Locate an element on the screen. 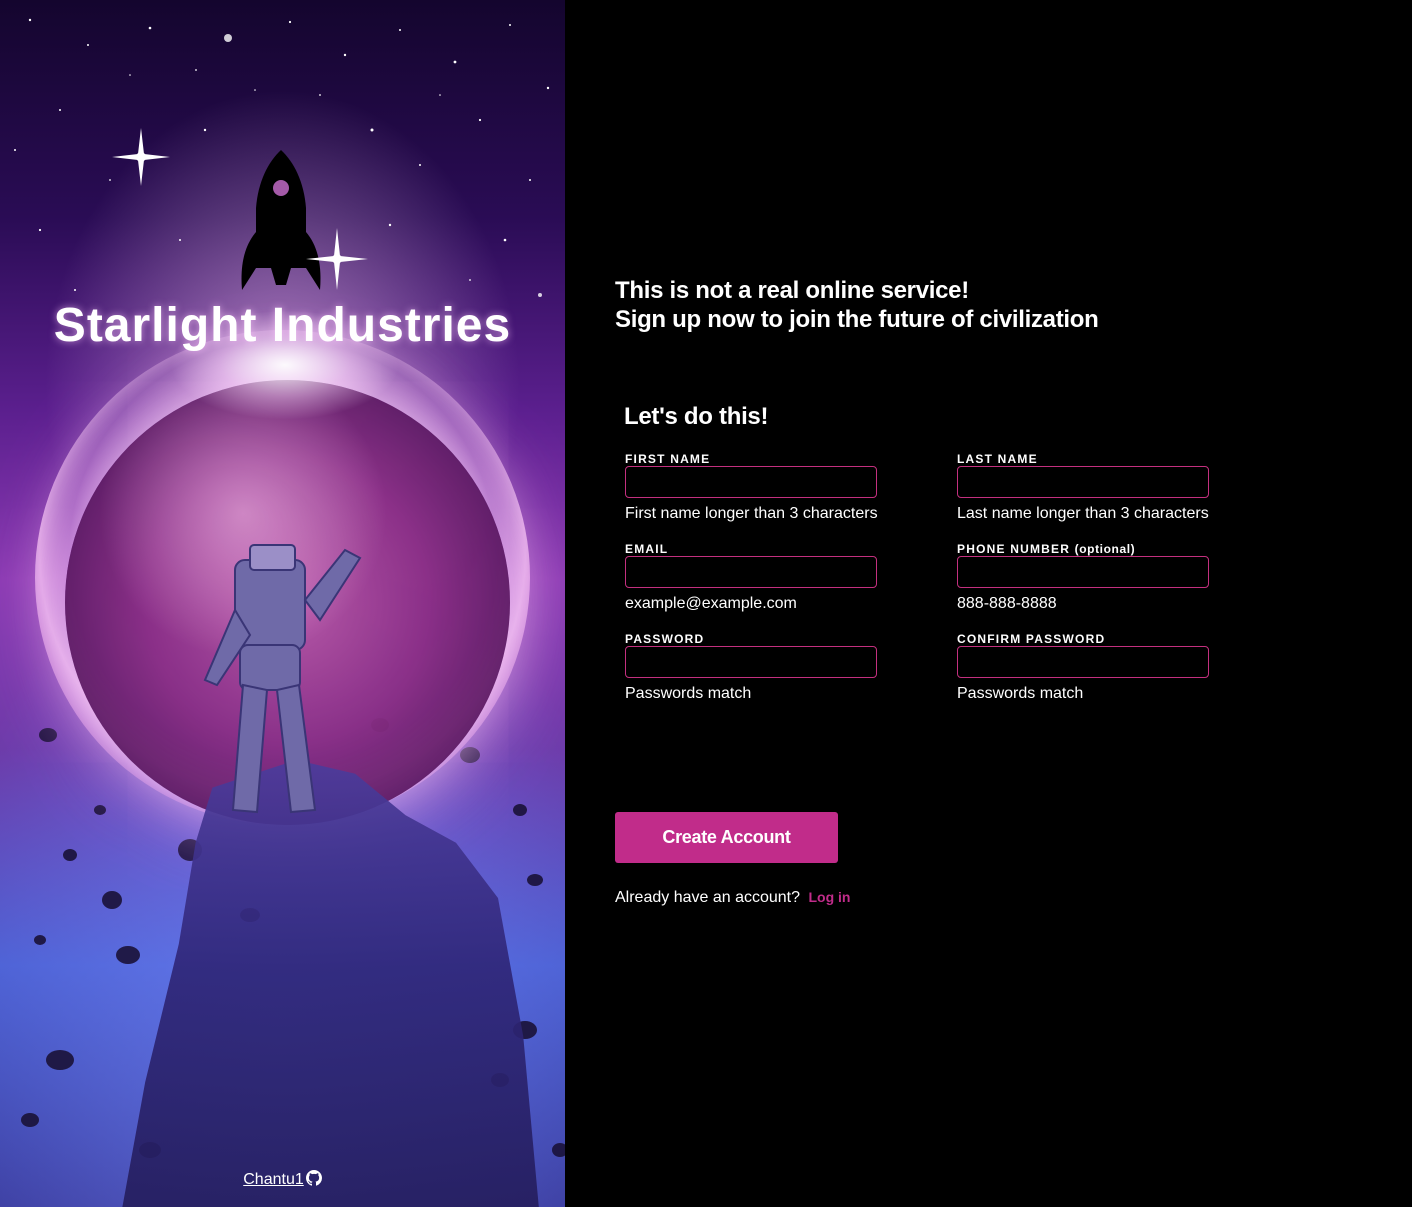  intro-line-1: This is not a real online service! is located at coordinates (792, 290).